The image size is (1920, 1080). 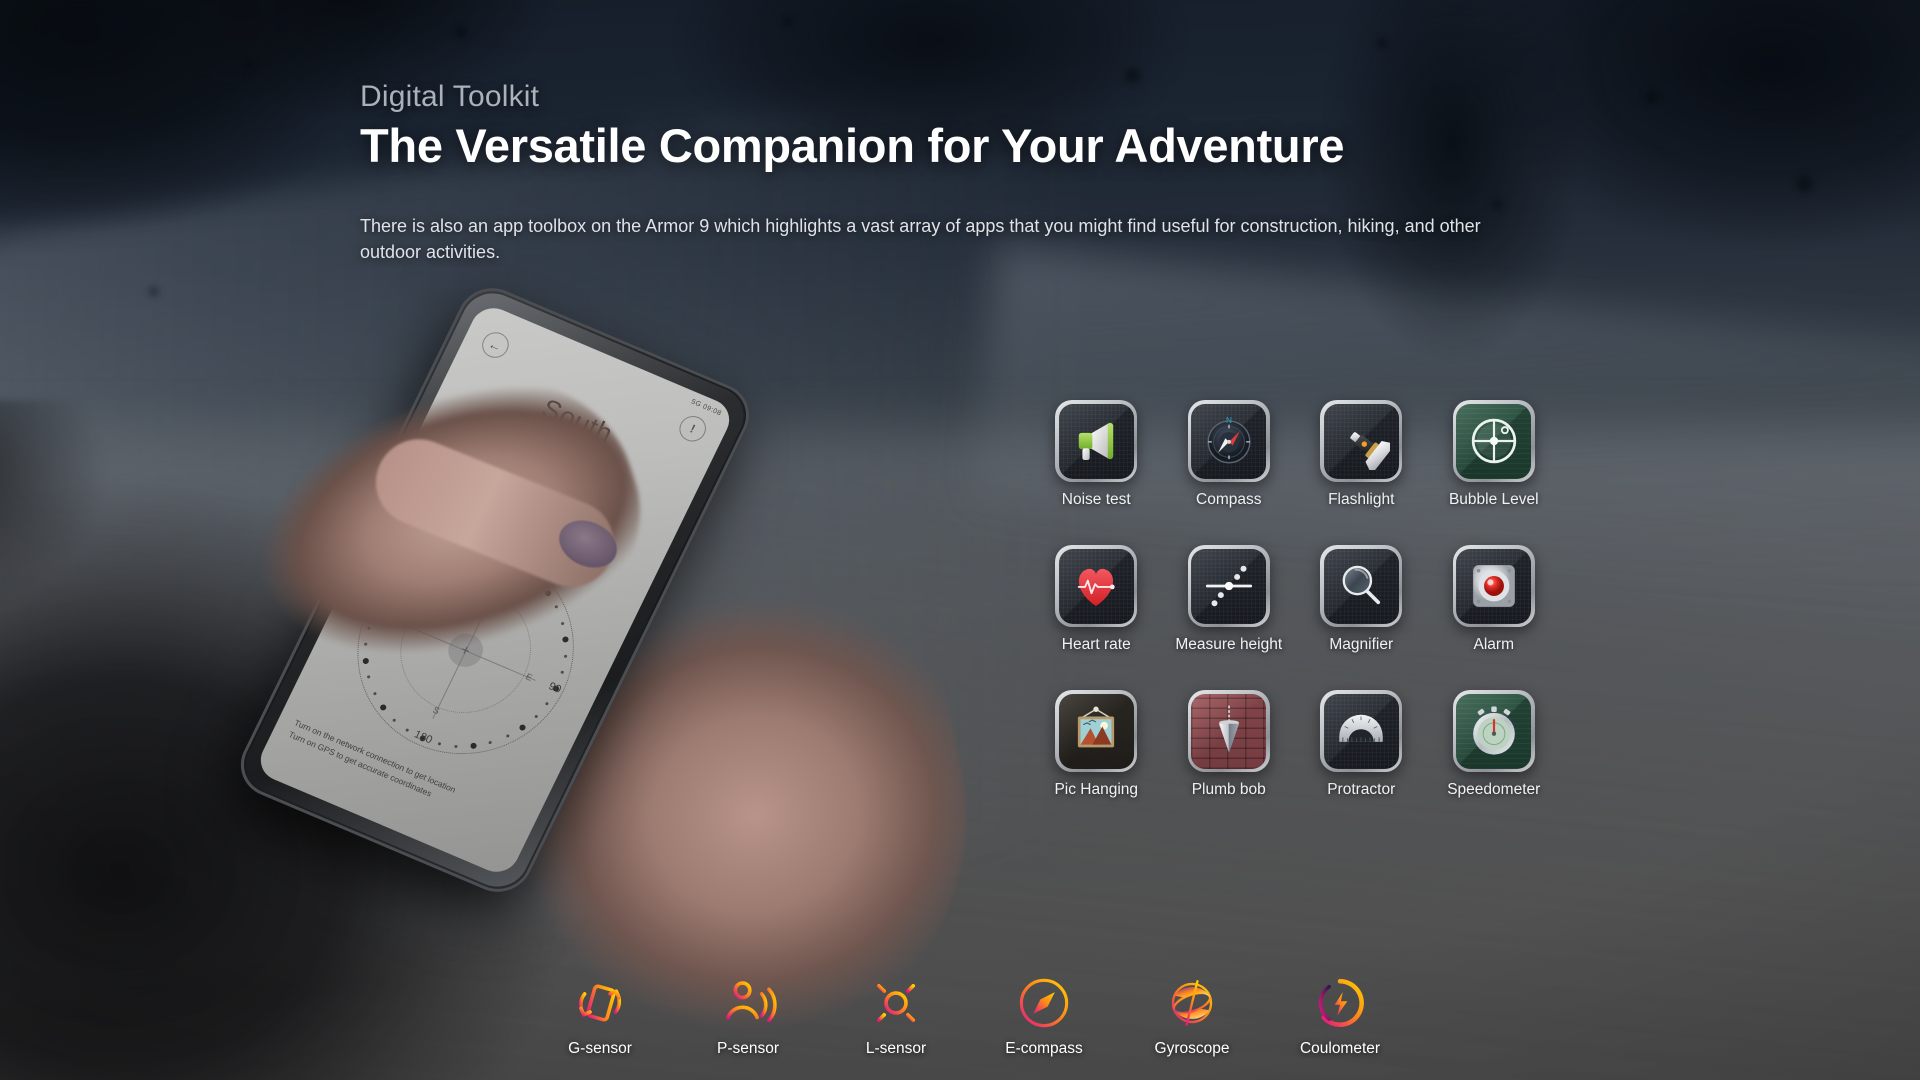 I want to click on sensor-label: E-compass, so click(x=1044, y=1048).